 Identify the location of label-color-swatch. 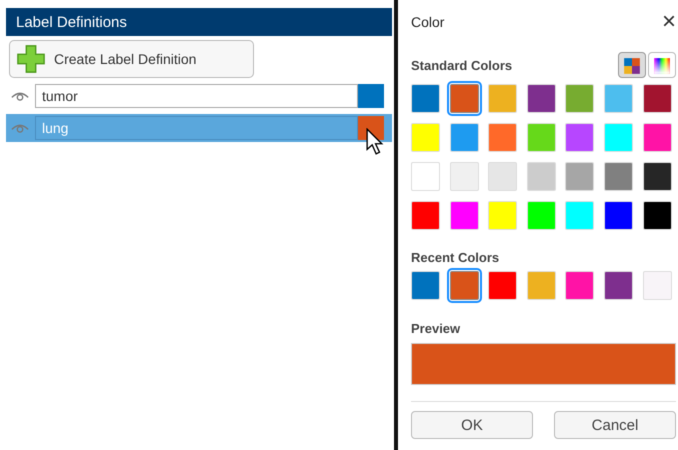
(371, 96).